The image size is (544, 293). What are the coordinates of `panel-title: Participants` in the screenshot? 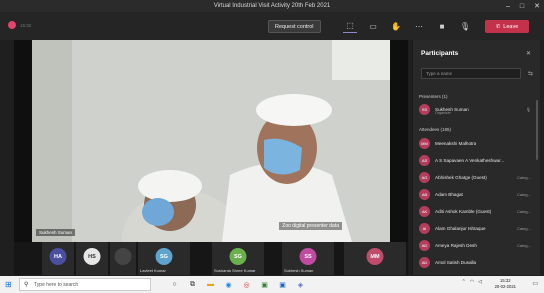 It's located at (440, 53).